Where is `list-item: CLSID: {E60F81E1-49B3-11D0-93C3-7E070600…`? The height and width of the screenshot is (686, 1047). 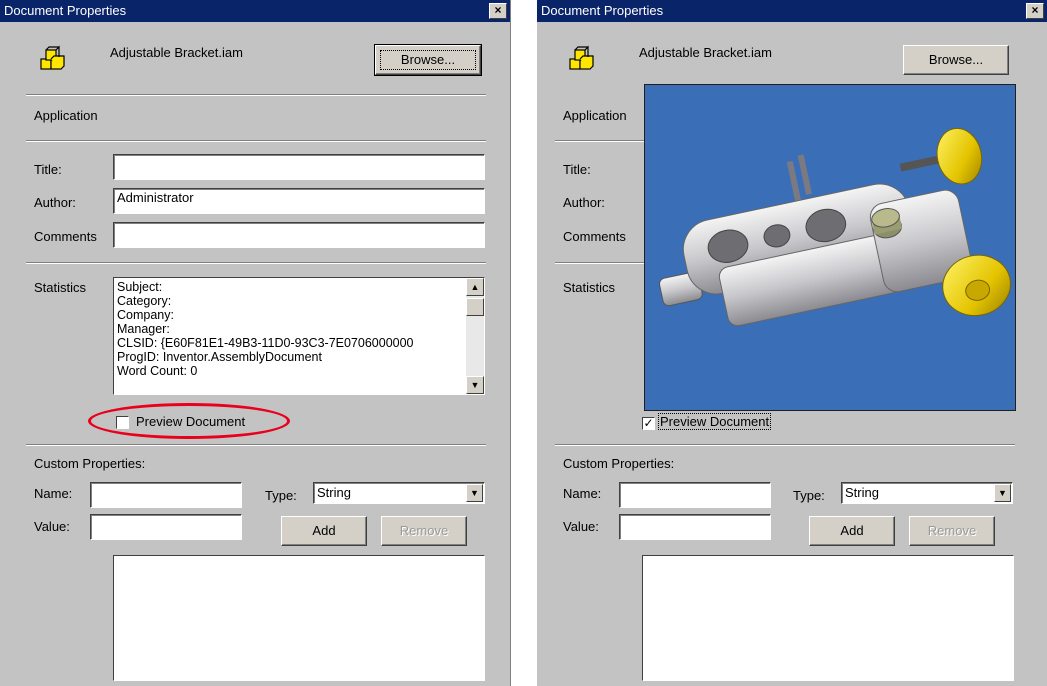
list-item: CLSID: {E60F81E1-49B3-11D0-93C3-7E070600… is located at coordinates (265, 343).